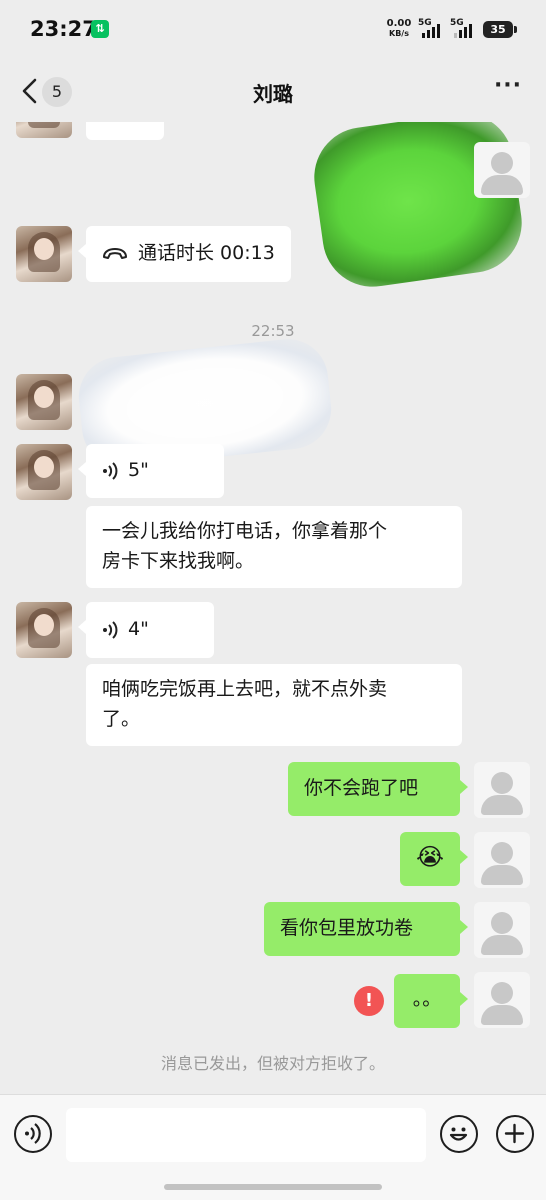 The width and height of the screenshot is (546, 1200). What do you see at coordinates (432, 29) in the screenshot?
I see `signal-icon-1: 5G` at bounding box center [432, 29].